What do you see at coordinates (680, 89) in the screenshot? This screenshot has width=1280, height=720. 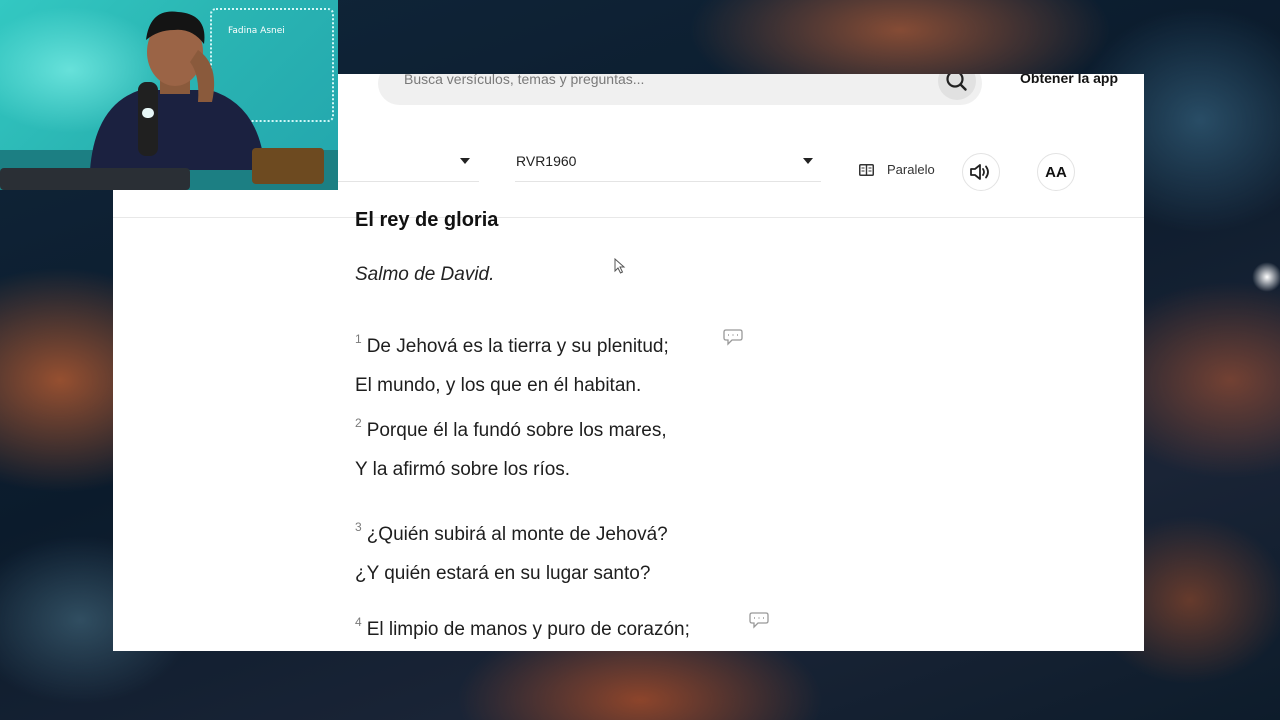 I see `search-bar` at bounding box center [680, 89].